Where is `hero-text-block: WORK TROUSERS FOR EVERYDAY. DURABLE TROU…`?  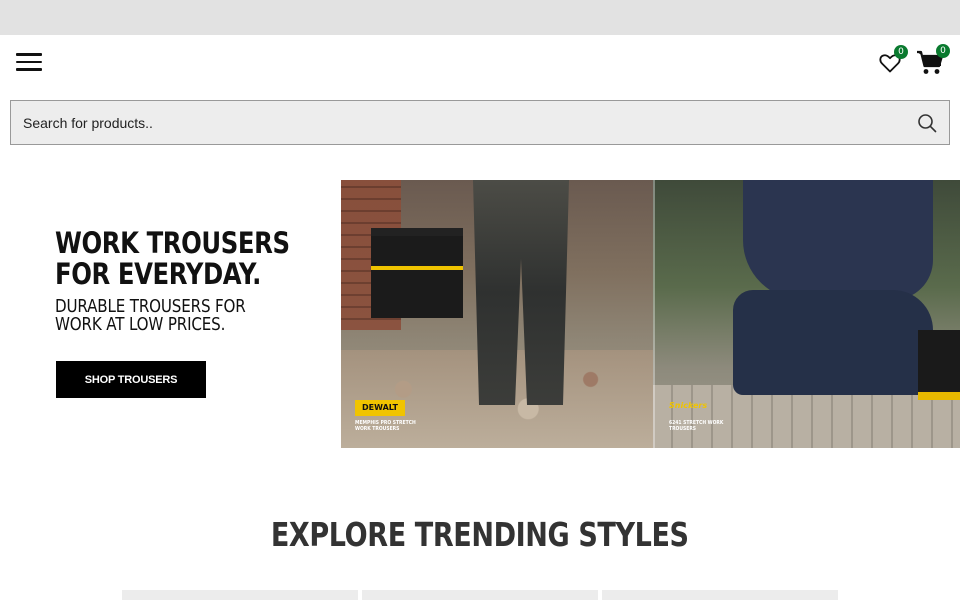 hero-text-block: WORK TROUSERS FOR EVERYDAY. DURABLE TROU… is located at coordinates (195, 281).